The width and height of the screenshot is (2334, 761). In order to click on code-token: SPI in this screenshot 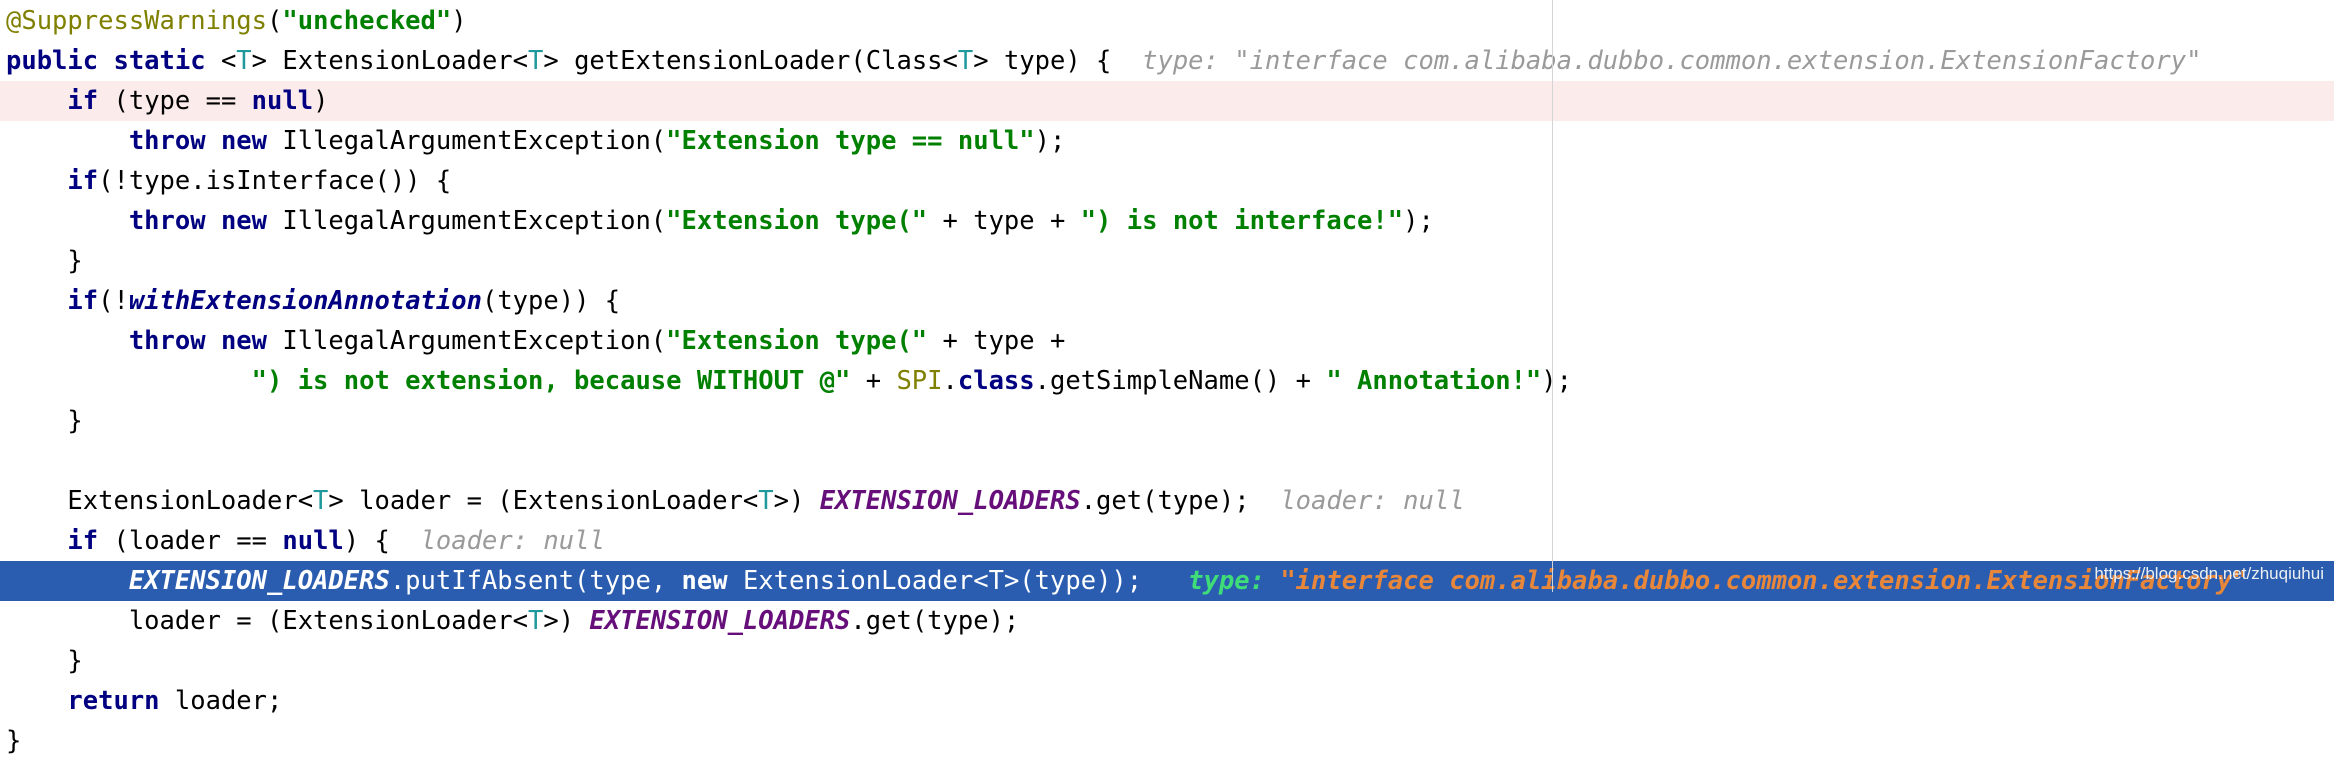, I will do `click(919, 381)`.